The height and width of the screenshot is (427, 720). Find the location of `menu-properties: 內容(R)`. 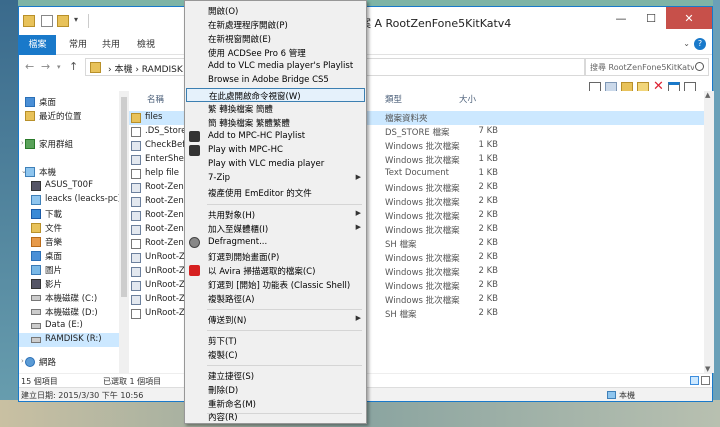

menu-properties: 內容(R) is located at coordinates (275, 417).